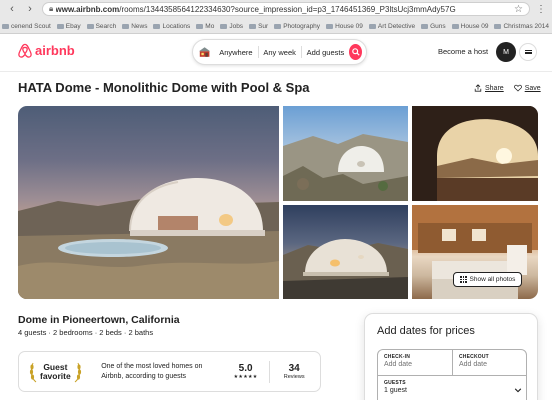 The image size is (552, 400). Describe the element at coordinates (263, 26) in the screenshot. I see `bookmark-label: Sur` at that location.